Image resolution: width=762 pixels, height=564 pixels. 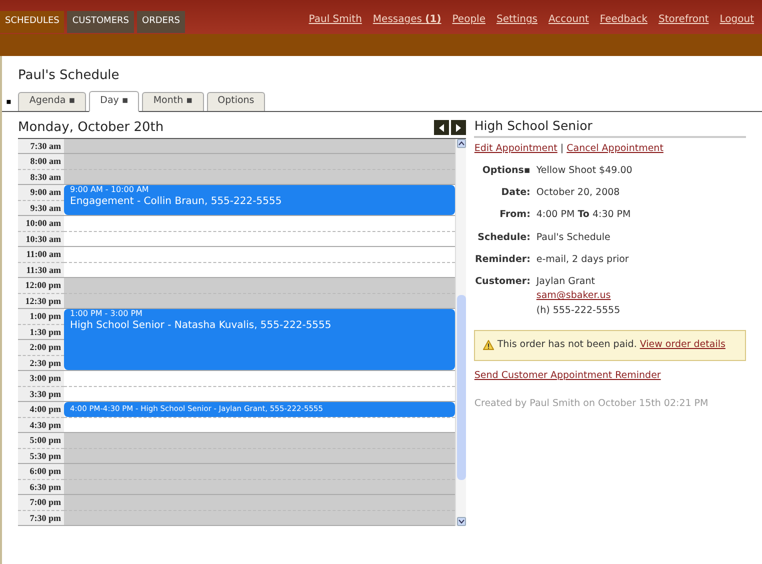 I want to click on view-order-link: View order details, so click(x=683, y=345).